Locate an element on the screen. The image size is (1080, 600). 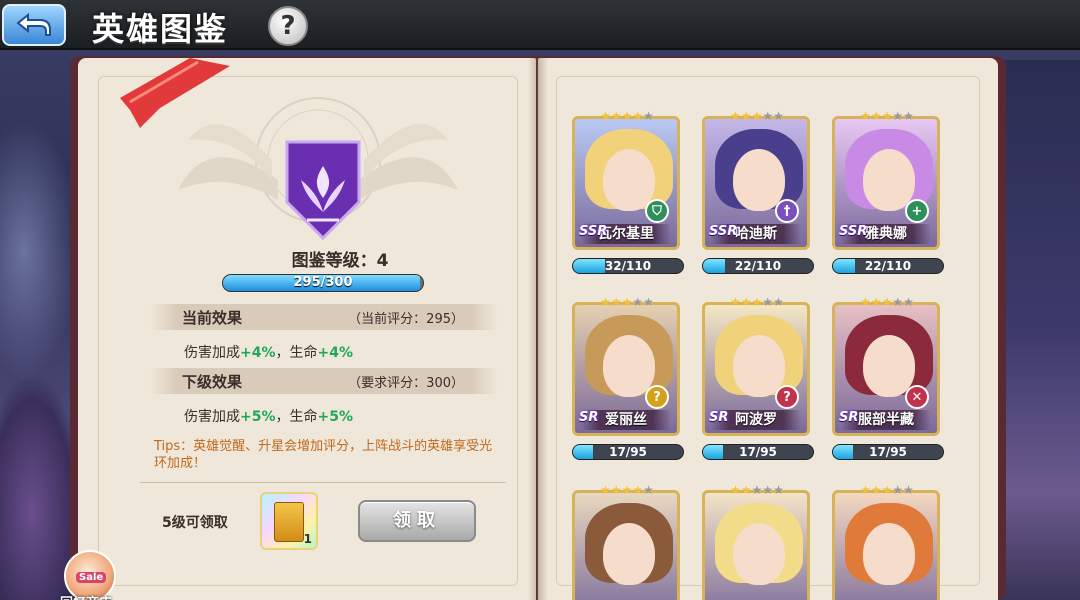
hero-portrait: SSR ⛉ 瓦尔基里 is located at coordinates (626, 183).